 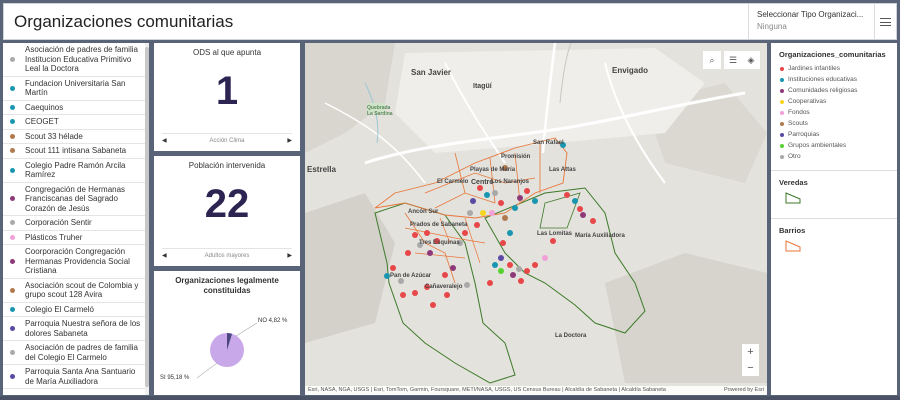 What do you see at coordinates (817, 145) in the screenshot?
I see `legend-item-label: Grupos ambientales` at bounding box center [817, 145].